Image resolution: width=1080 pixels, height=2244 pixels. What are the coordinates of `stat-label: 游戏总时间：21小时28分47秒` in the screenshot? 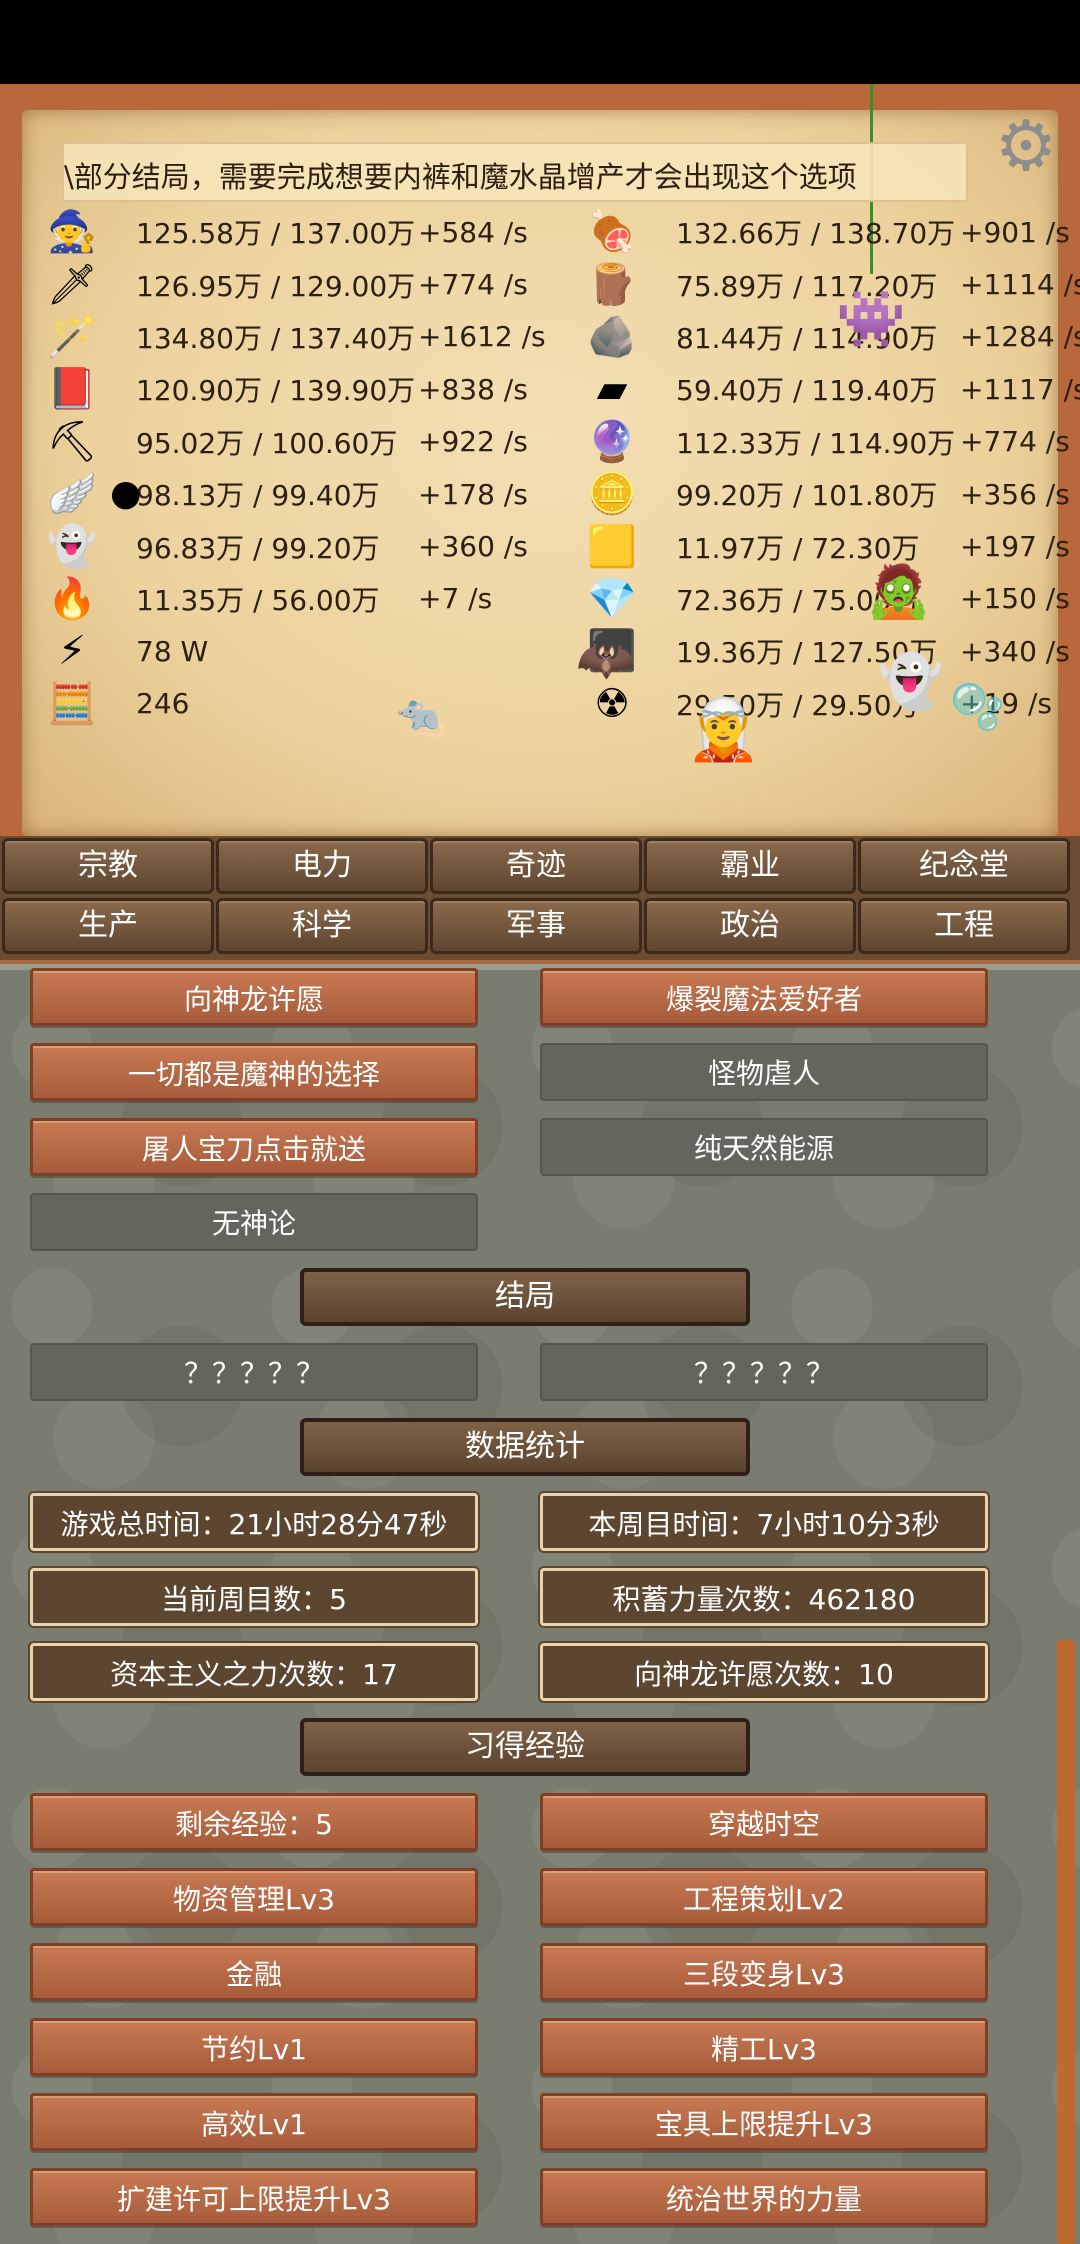 It's located at (254, 1522).